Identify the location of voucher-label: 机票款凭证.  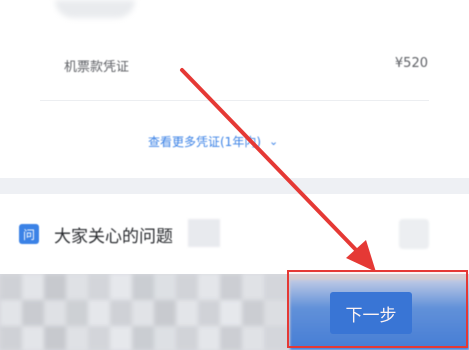
(97, 67).